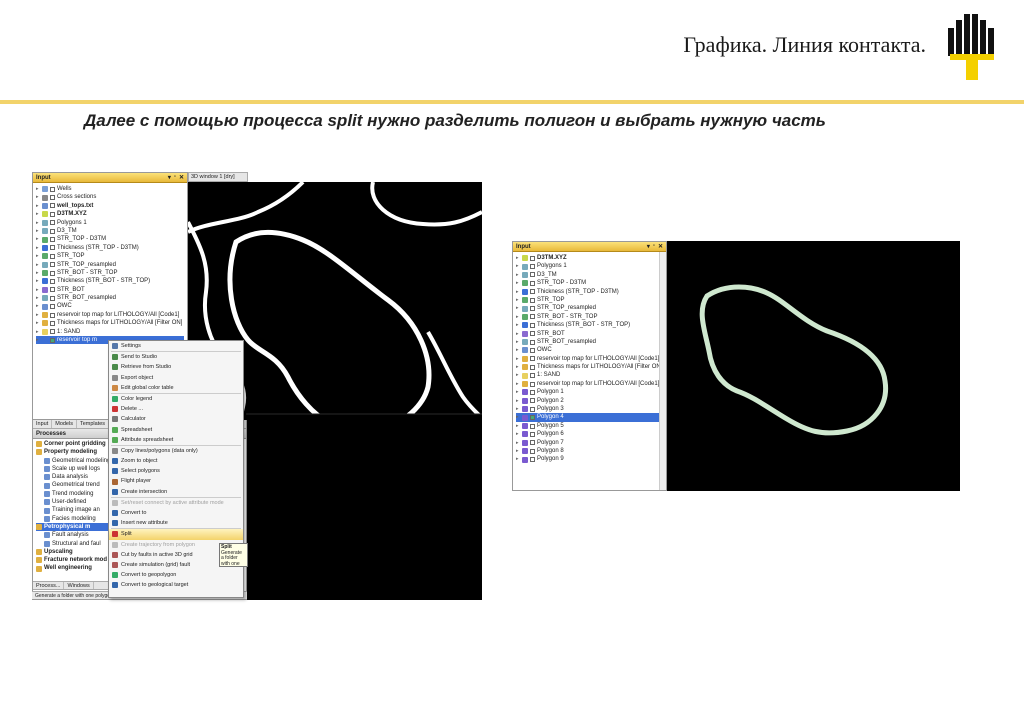  What do you see at coordinates (589, 375) in the screenshot?
I see `tree-item: ▸ 1: SAND` at bounding box center [589, 375].